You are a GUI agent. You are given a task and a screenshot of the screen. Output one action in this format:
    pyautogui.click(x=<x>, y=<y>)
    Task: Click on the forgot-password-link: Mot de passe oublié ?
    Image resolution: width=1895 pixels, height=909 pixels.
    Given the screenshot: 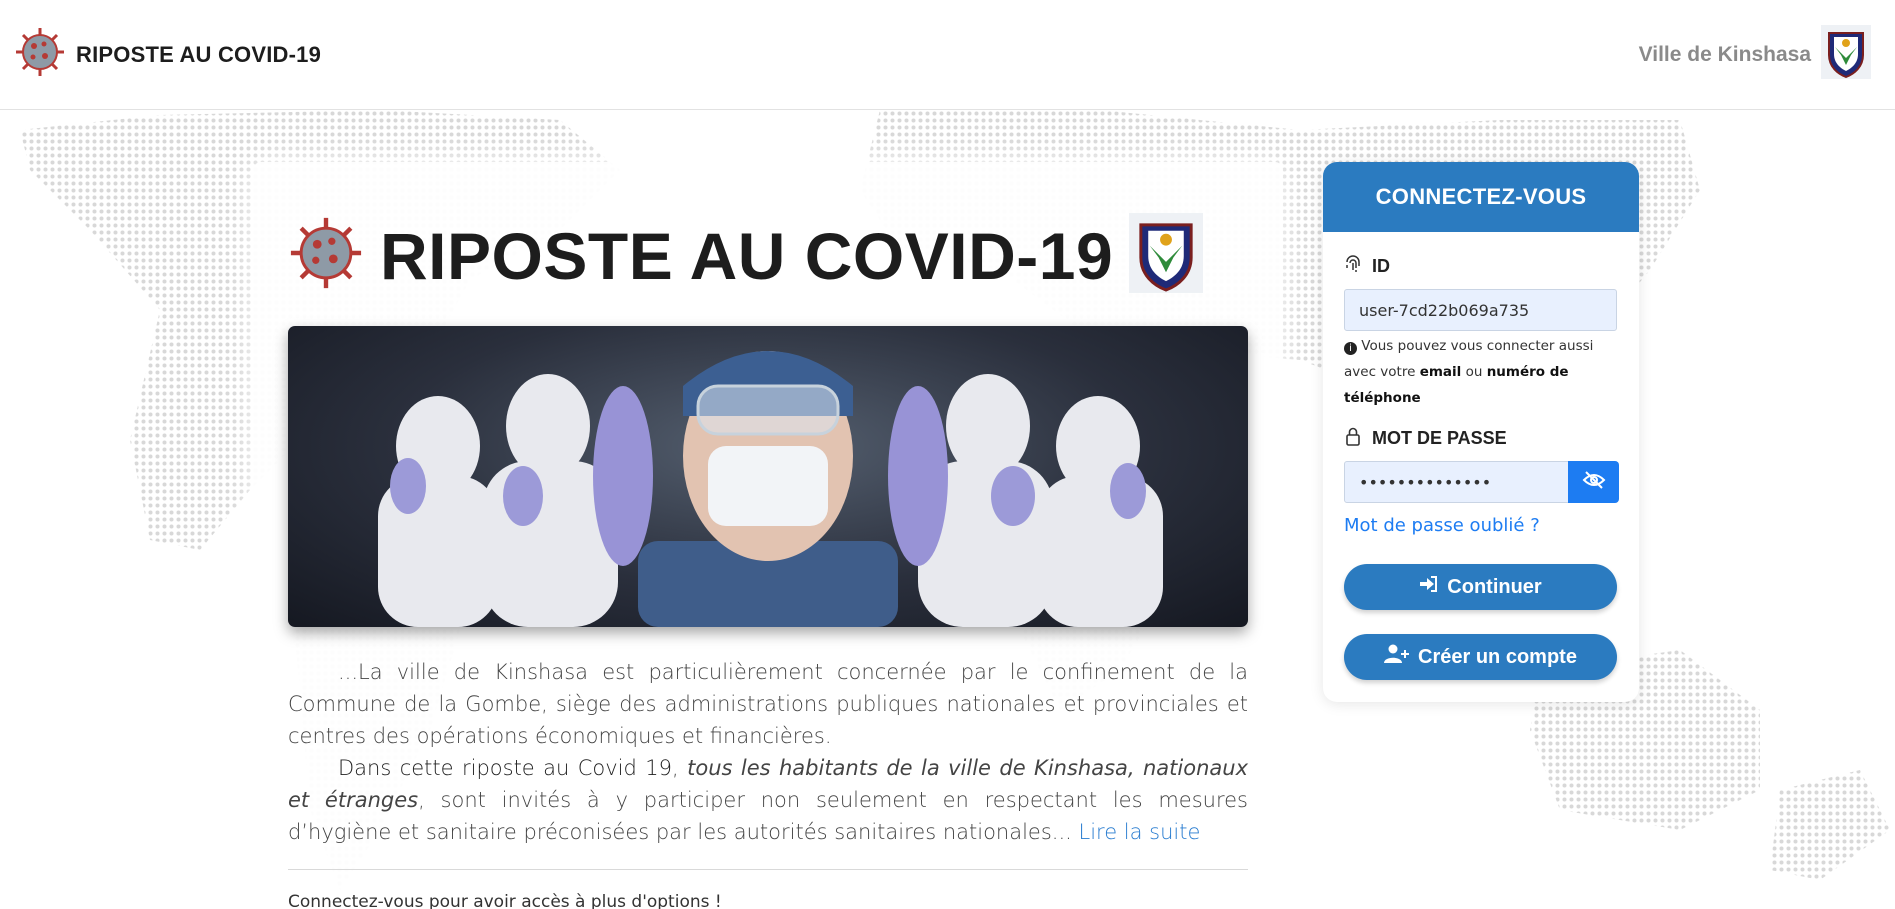 What is the action you would take?
    pyautogui.click(x=1442, y=525)
    